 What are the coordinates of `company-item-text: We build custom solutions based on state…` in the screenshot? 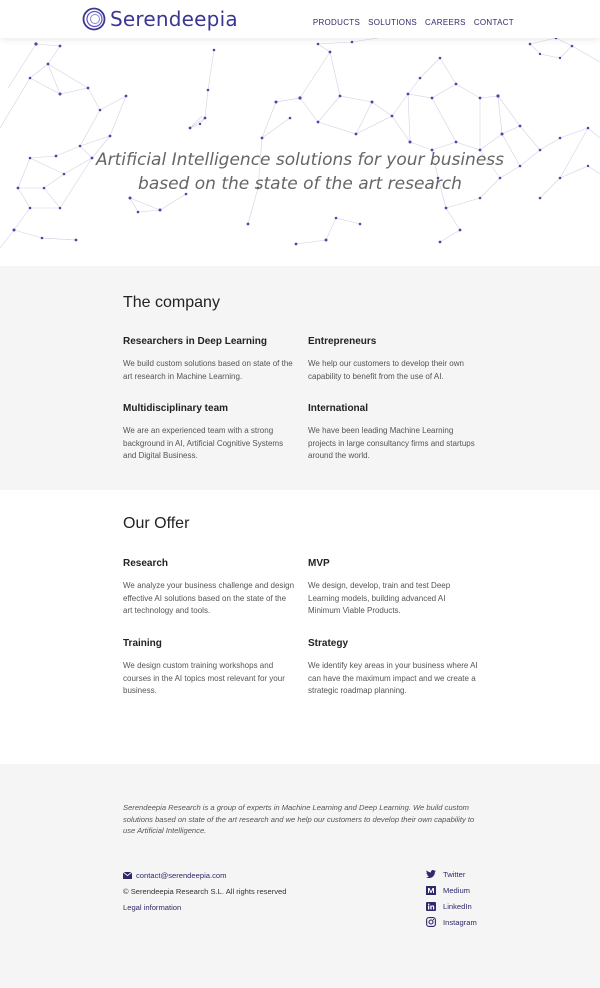 It's located at (208, 370).